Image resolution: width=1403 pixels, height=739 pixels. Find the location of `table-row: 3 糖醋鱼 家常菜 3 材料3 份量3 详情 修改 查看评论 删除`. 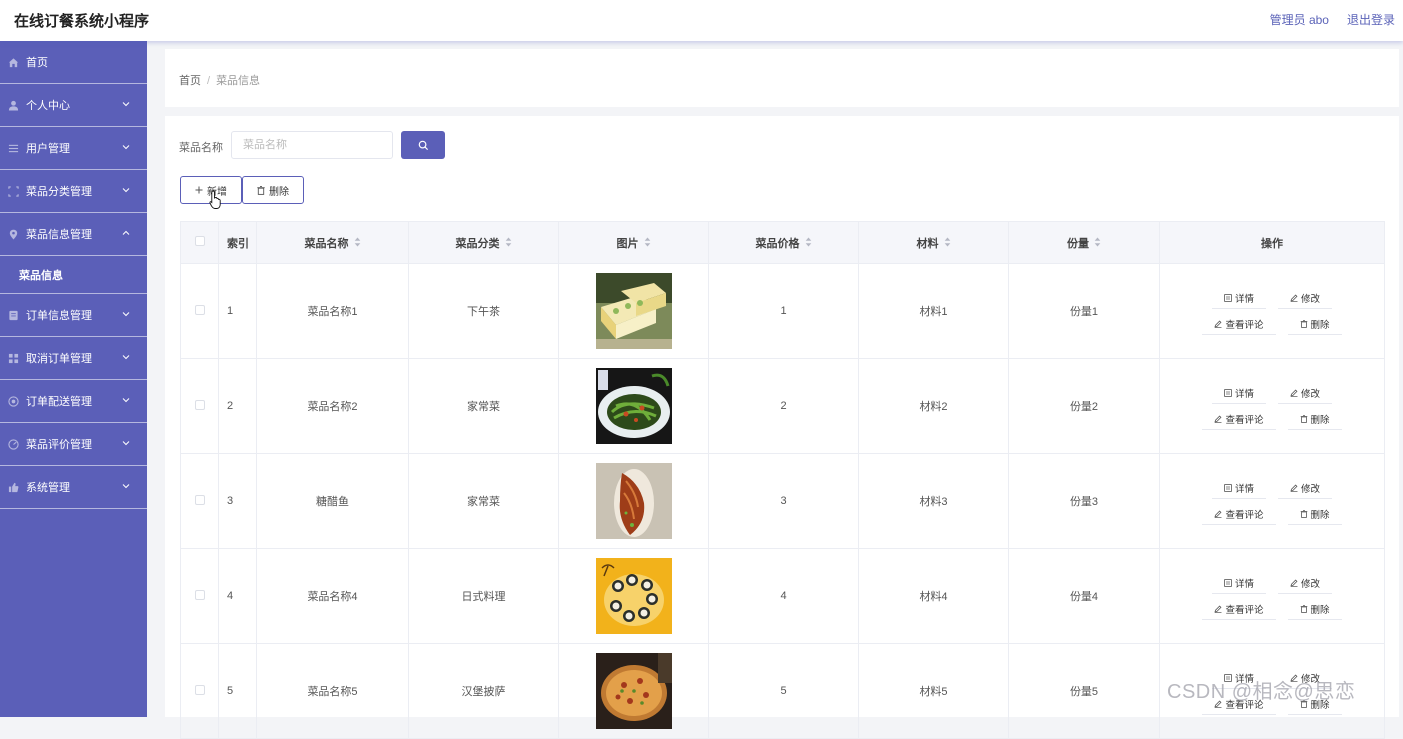

table-row: 3 糖醋鱼 家常菜 3 材料3 份量3 详情 修改 查看评论 删除 is located at coordinates (782, 501).